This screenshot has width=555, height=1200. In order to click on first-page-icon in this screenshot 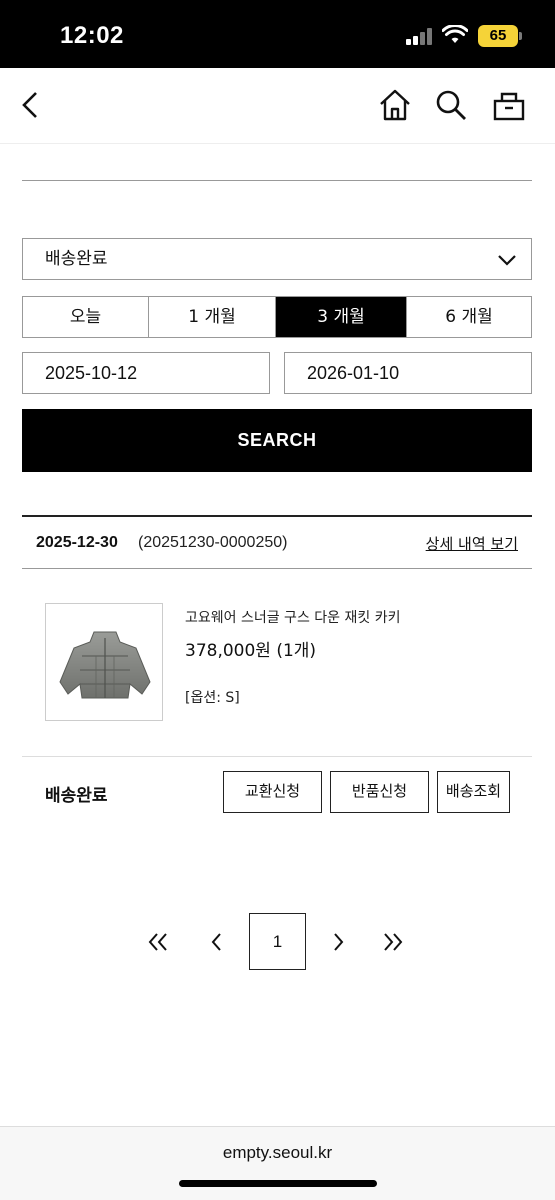, I will do `click(158, 942)`.